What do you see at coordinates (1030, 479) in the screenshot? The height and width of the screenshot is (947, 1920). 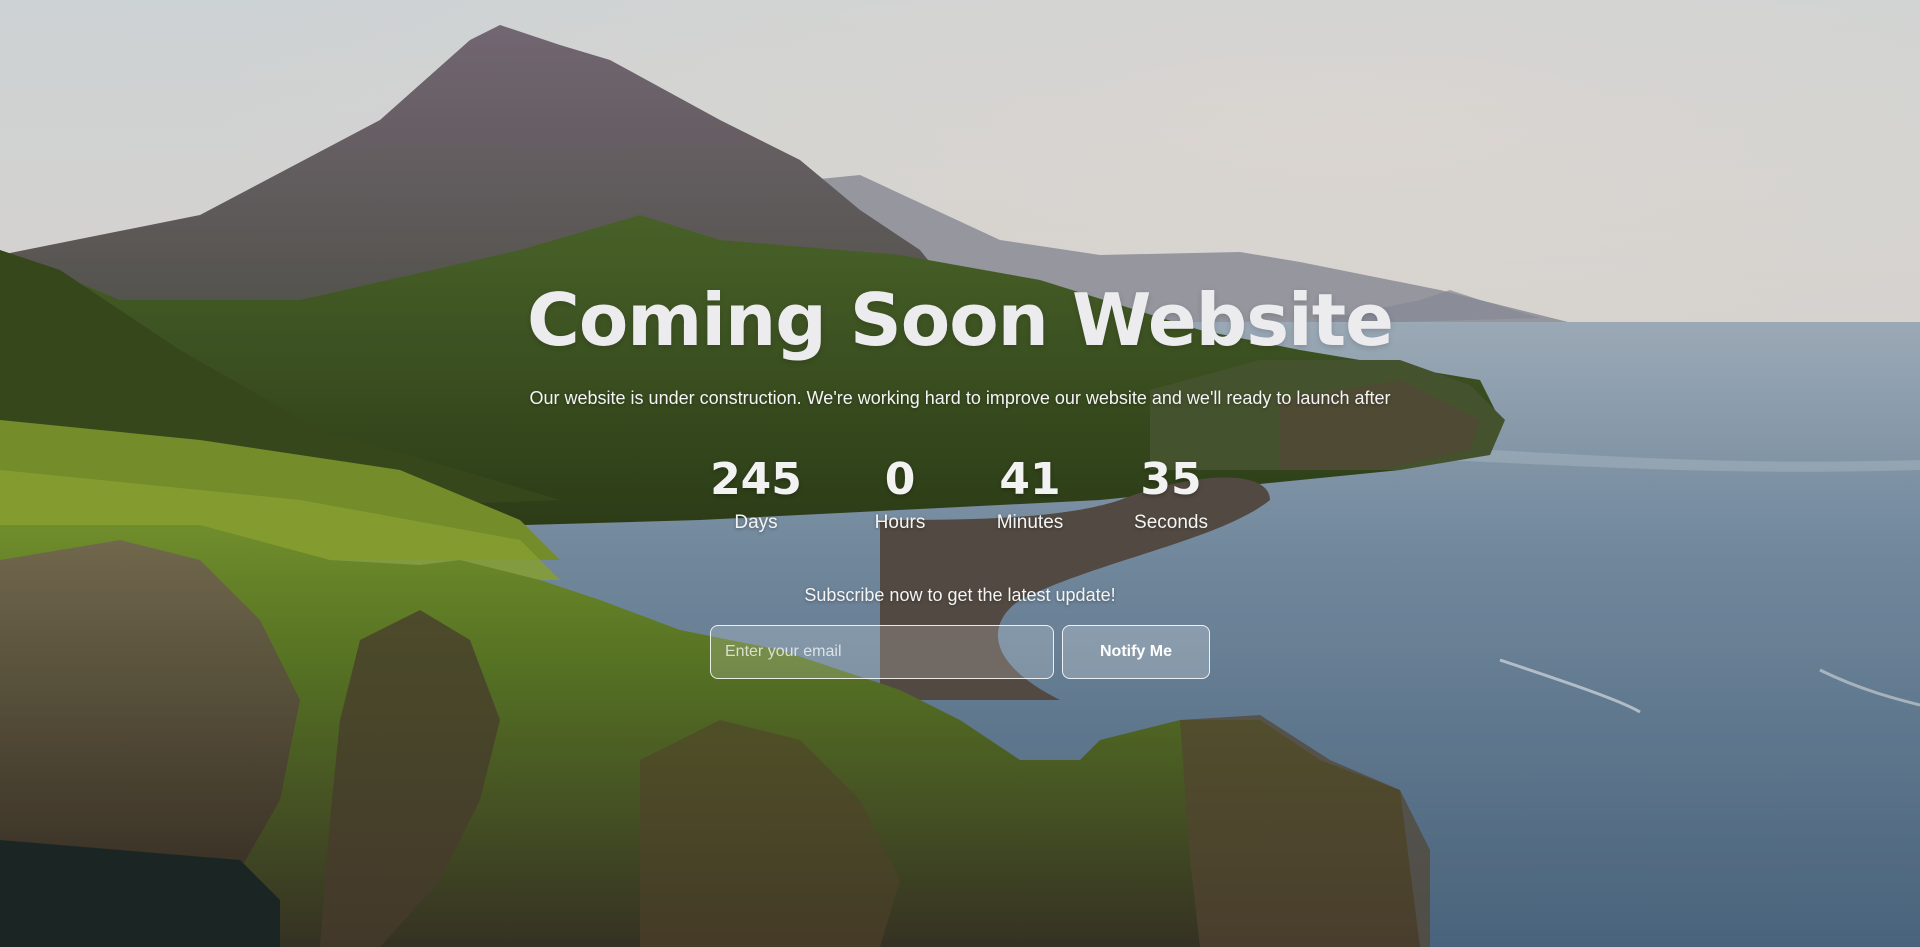 I see `countdown-minutes-value: 41` at bounding box center [1030, 479].